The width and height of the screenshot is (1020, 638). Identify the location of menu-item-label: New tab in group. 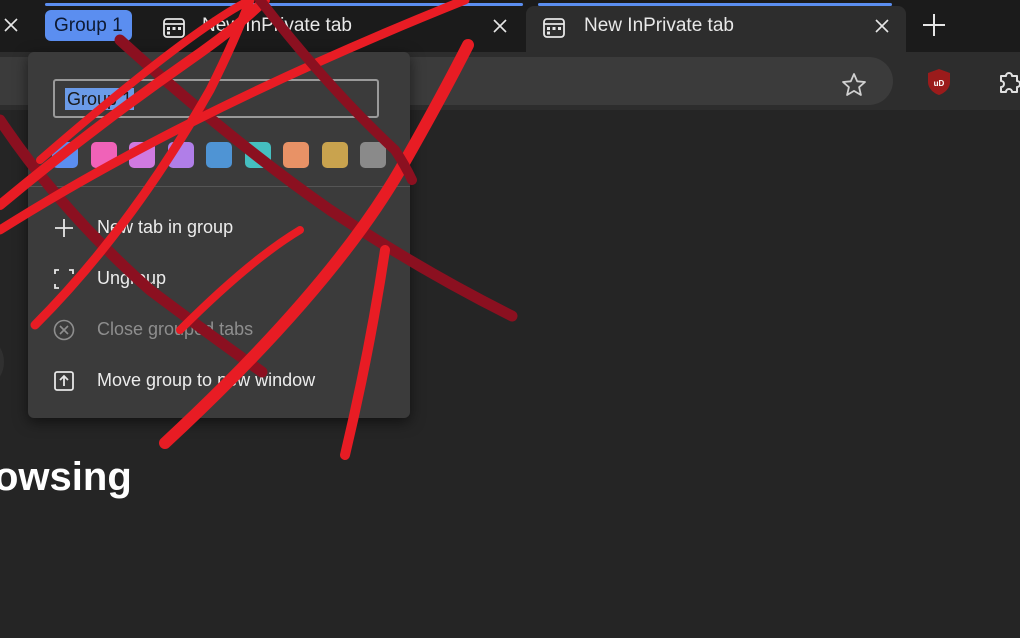
(165, 227).